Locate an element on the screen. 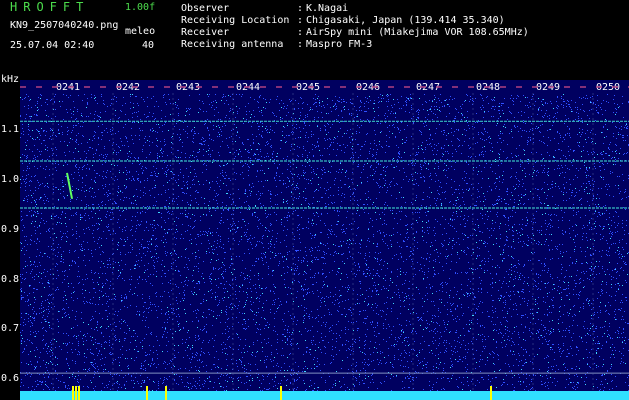  y-axis-unit: kHz is located at coordinates (10, 79).